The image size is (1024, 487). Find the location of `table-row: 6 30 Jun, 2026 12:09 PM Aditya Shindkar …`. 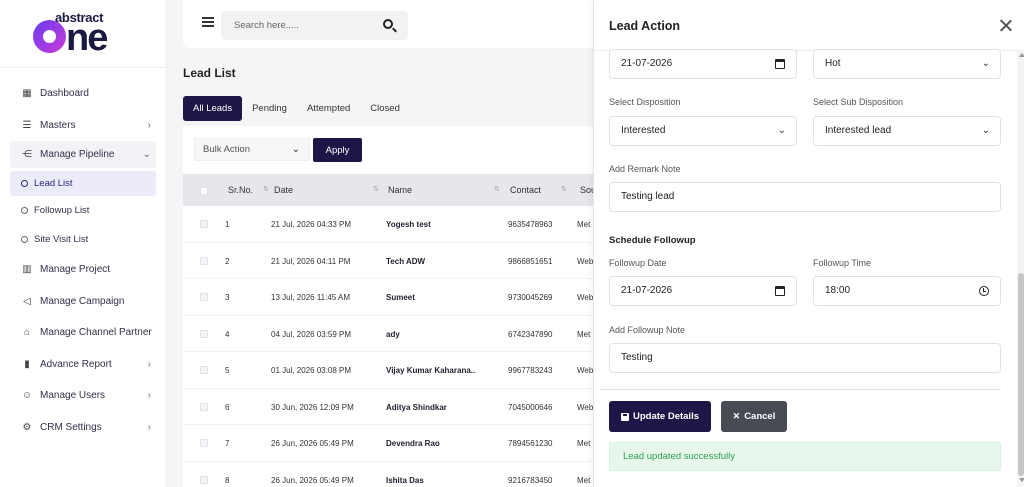

table-row: 6 30 Jun, 2026 12:09 PM Aditya Shindkar … is located at coordinates (388, 407).